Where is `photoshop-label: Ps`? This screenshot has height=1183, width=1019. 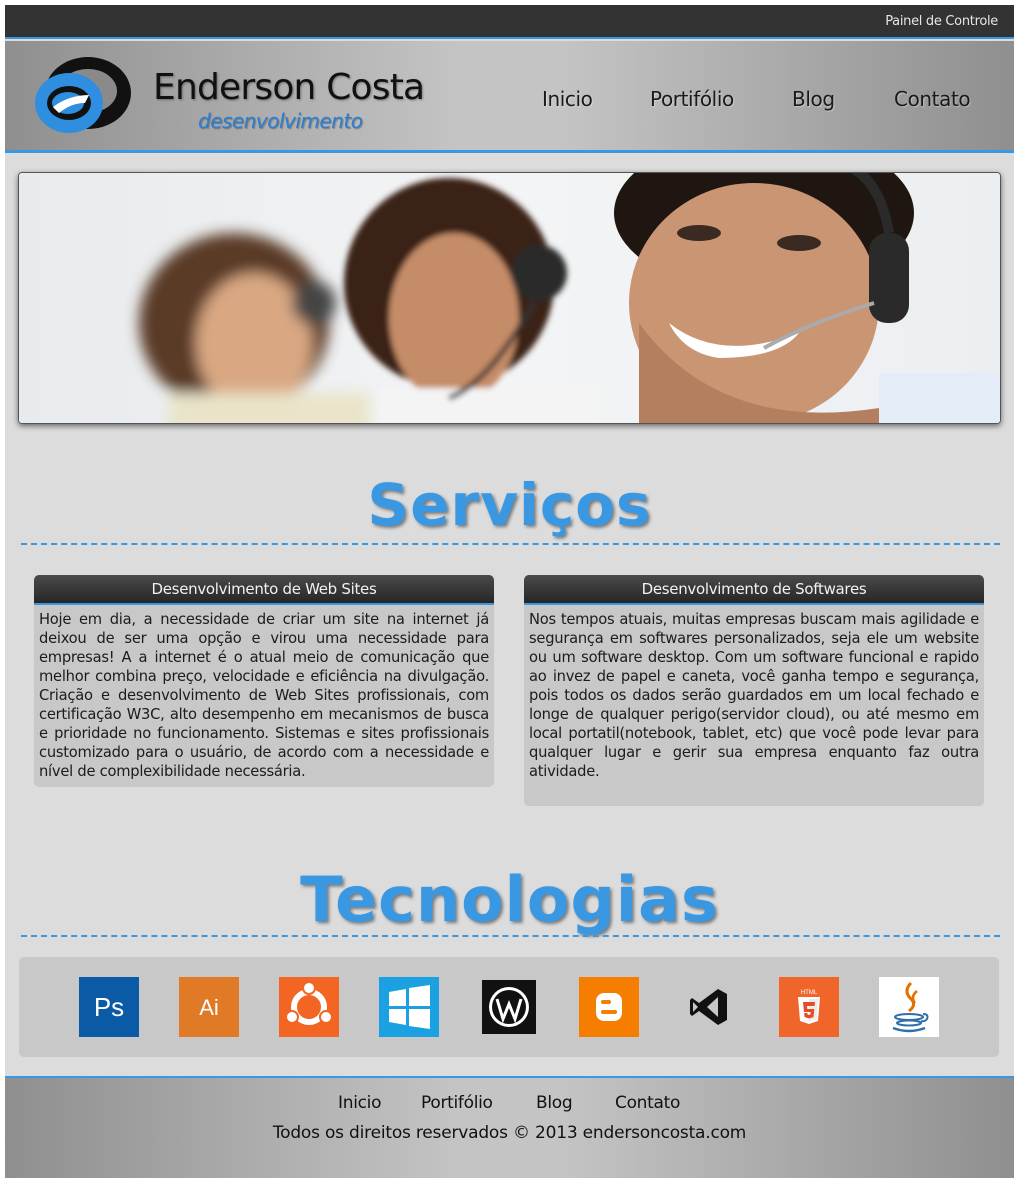 photoshop-label: Ps is located at coordinates (109, 1007).